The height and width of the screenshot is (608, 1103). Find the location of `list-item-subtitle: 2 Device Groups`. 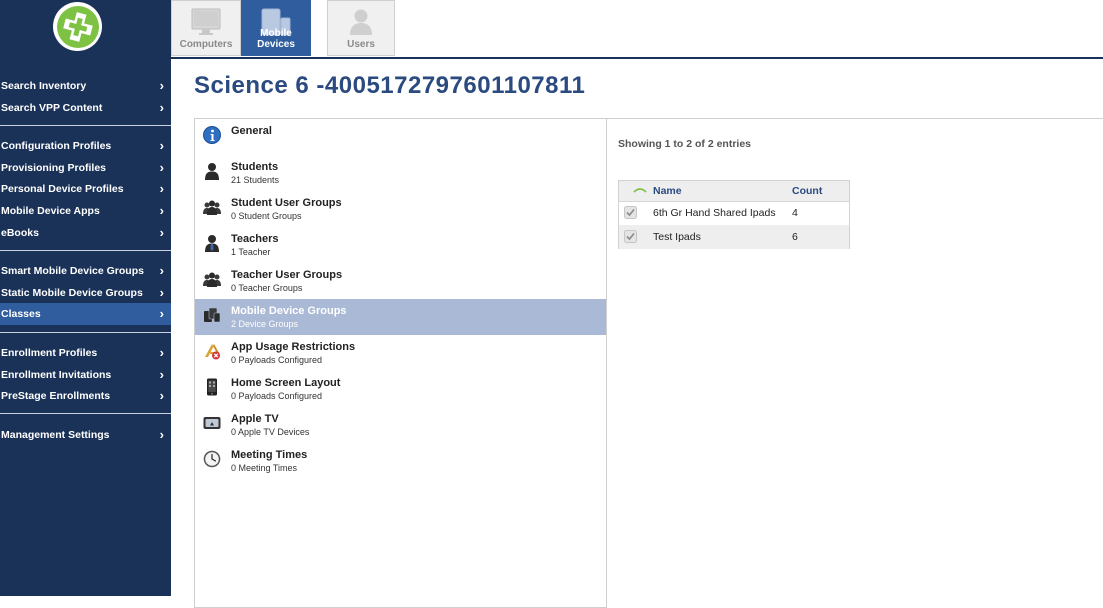

list-item-subtitle: 2 Device Groups is located at coordinates (265, 324).